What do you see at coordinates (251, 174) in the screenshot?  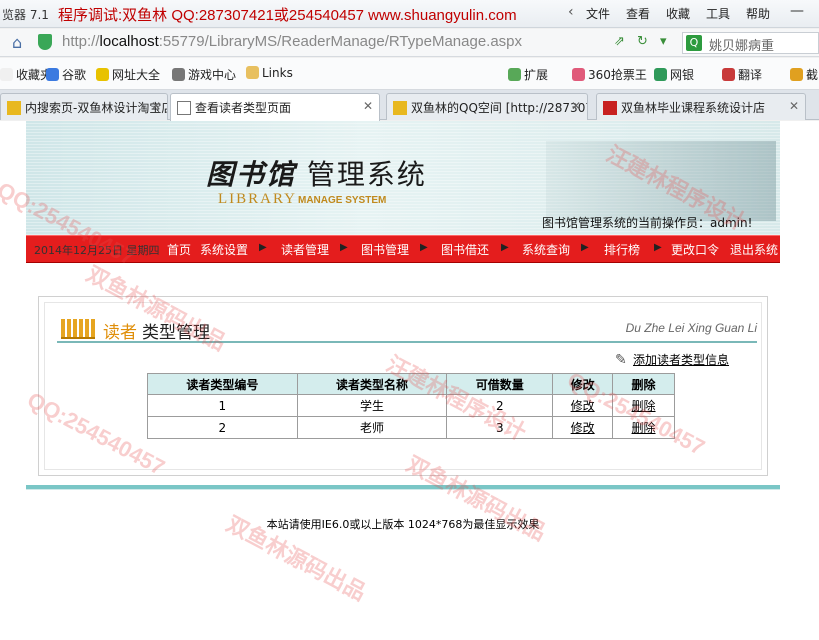 I see `logo-brush-text: 图书馆` at bounding box center [251, 174].